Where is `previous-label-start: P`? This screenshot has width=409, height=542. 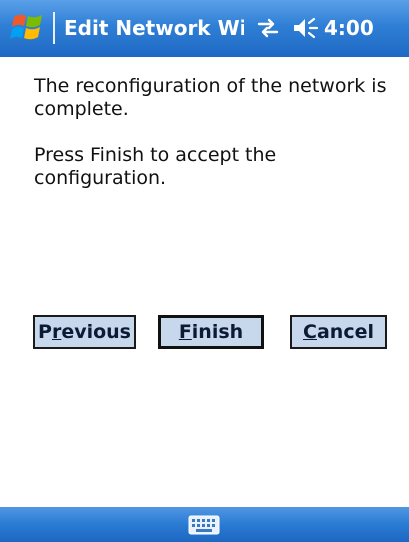 previous-label-start: P is located at coordinates (45, 332).